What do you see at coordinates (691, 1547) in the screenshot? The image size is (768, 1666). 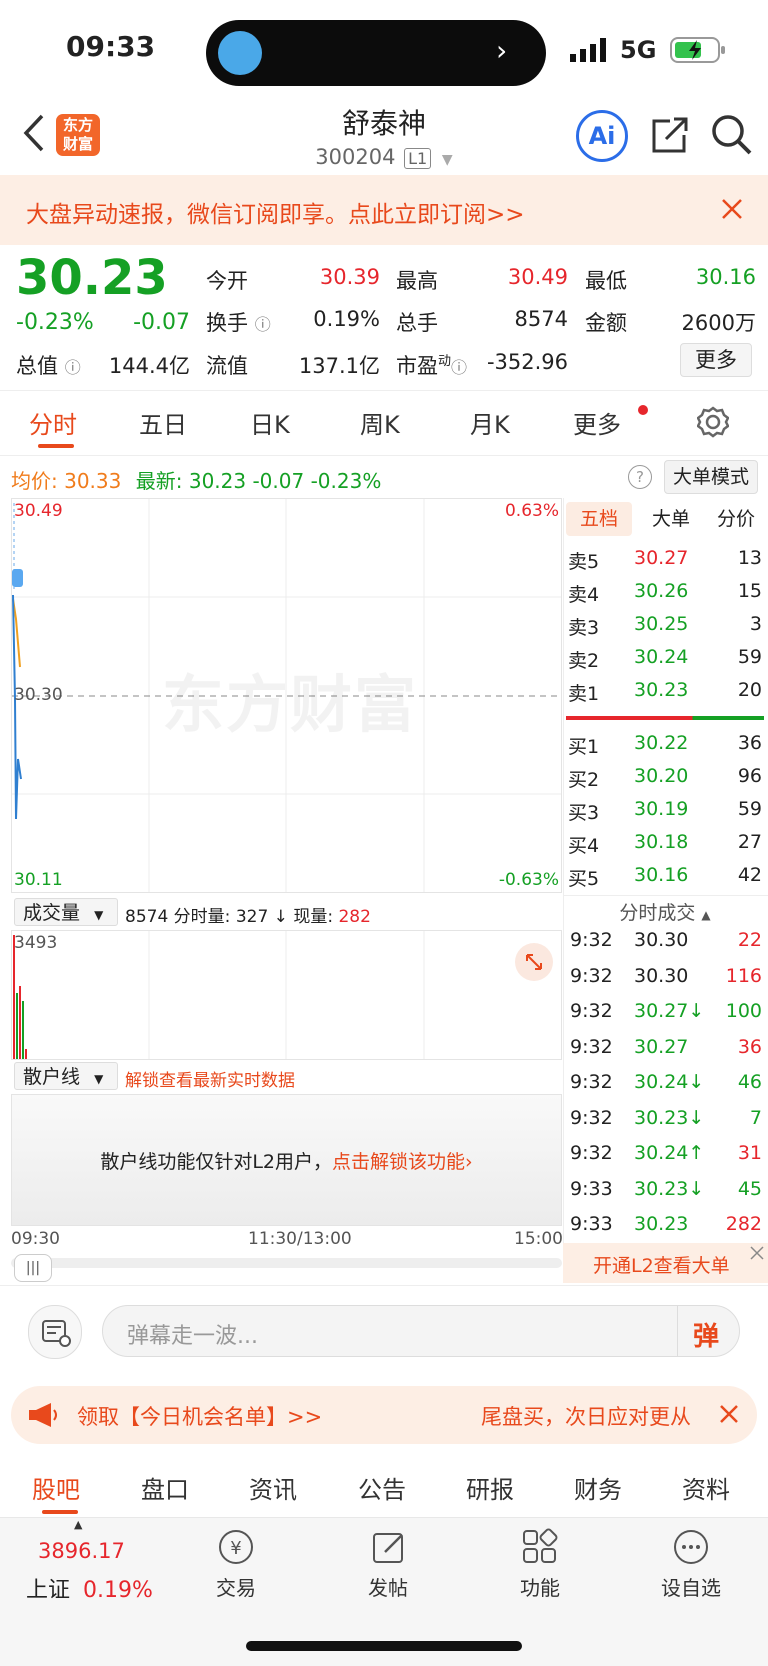 I see `watchlist-icon` at bounding box center [691, 1547].